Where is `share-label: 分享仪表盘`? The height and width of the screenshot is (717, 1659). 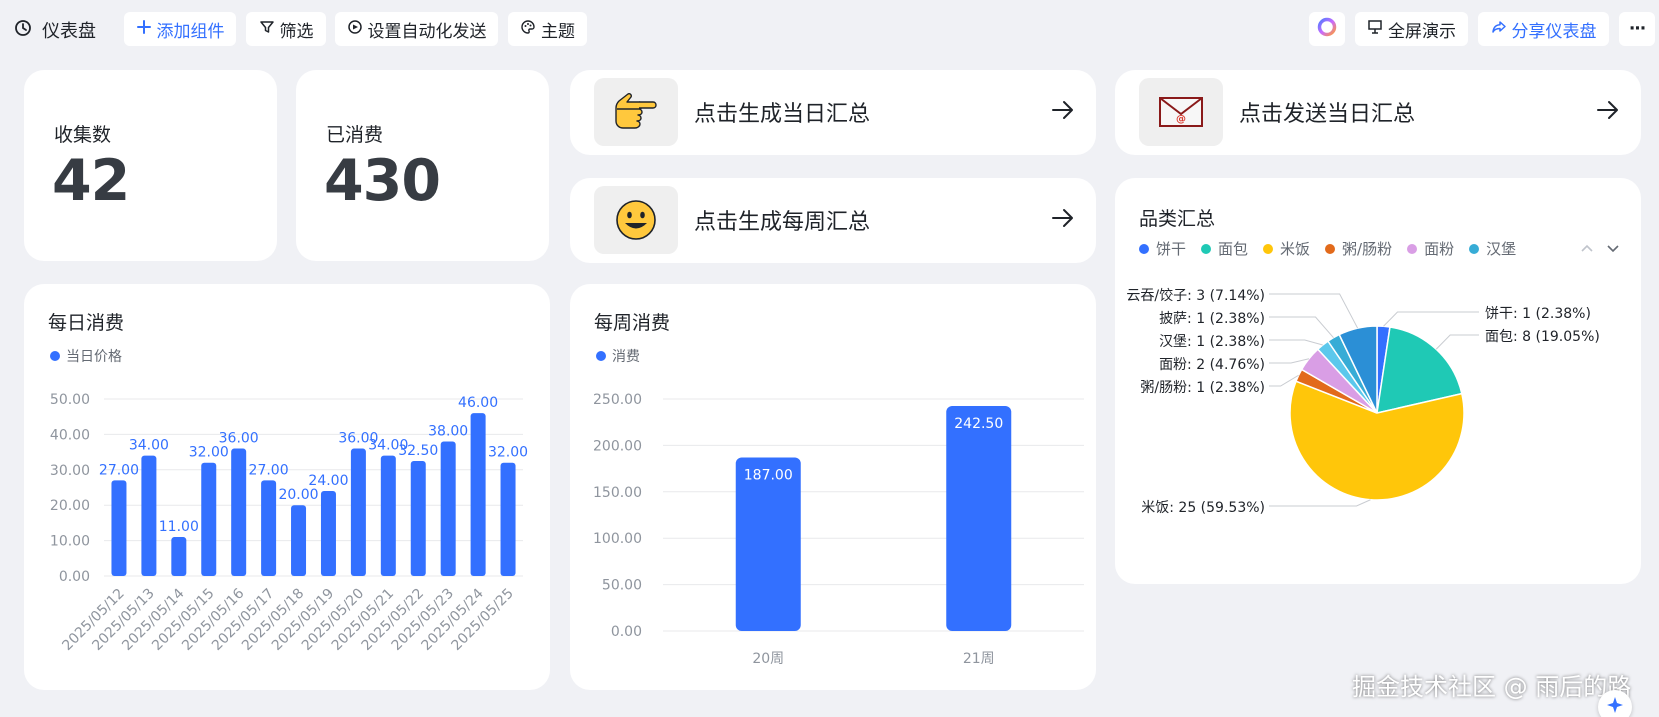 share-label: 分享仪表盘 is located at coordinates (1554, 31).